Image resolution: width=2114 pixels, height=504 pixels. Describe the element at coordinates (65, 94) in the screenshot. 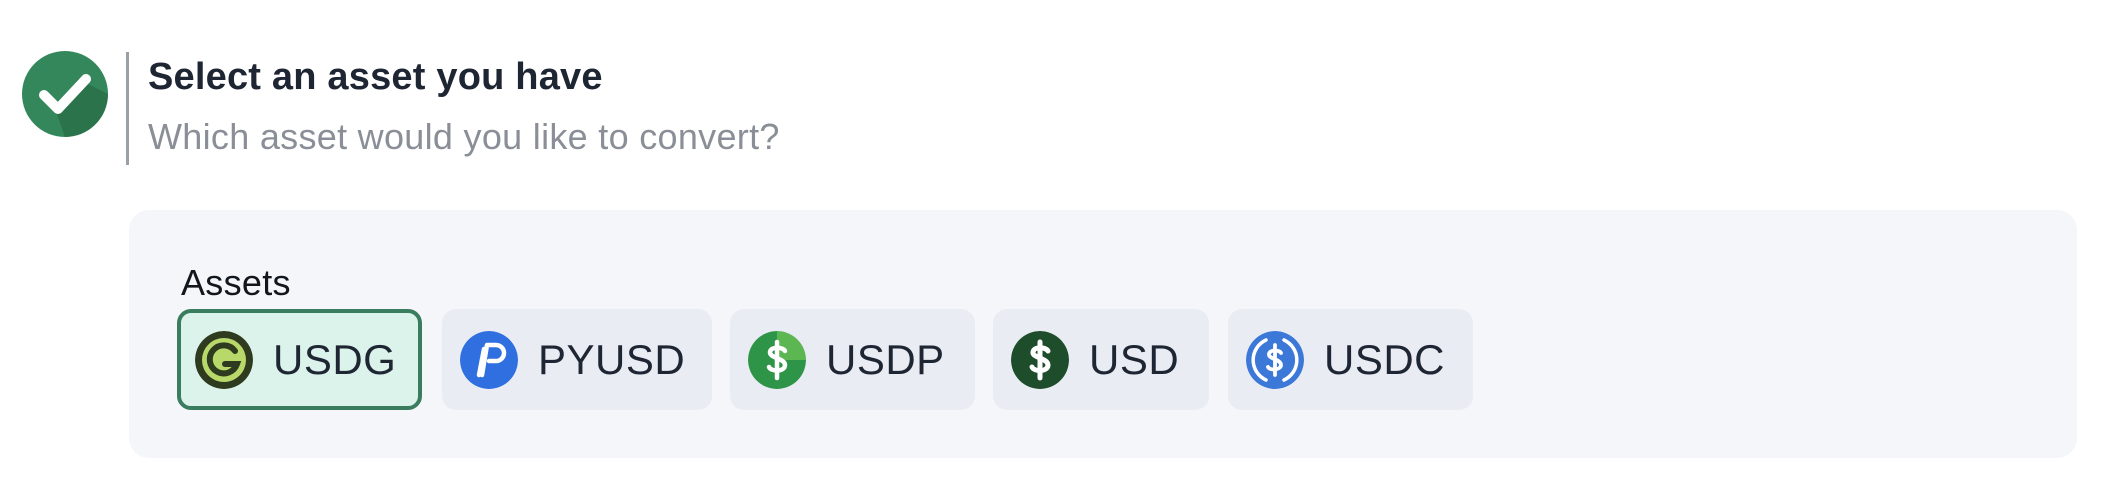

I see `check-circle-icon` at that location.